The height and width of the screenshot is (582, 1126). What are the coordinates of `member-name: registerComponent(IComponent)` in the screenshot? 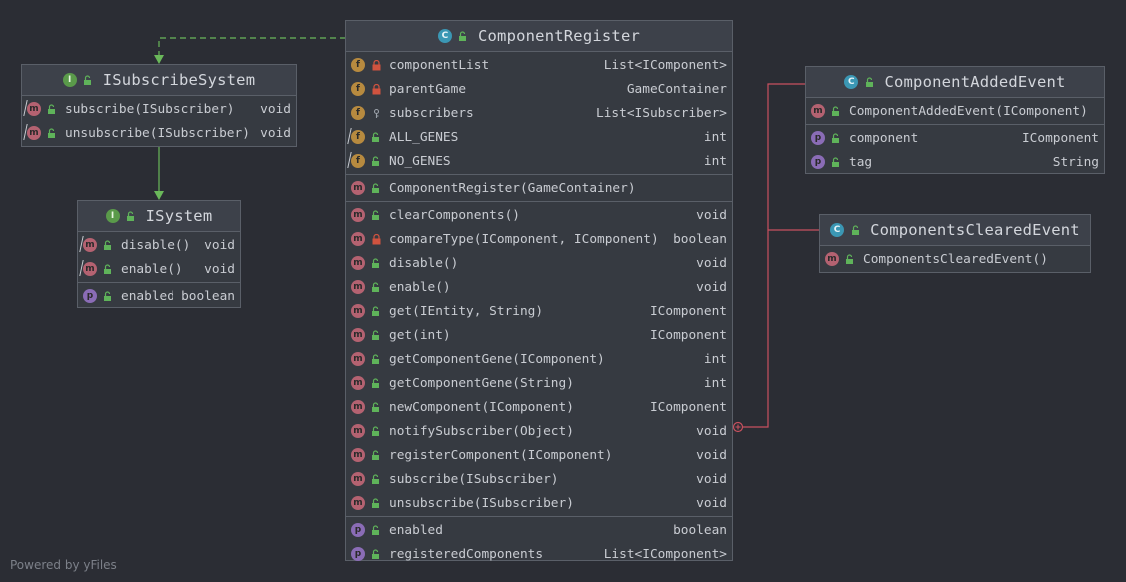 It's located at (501, 455).